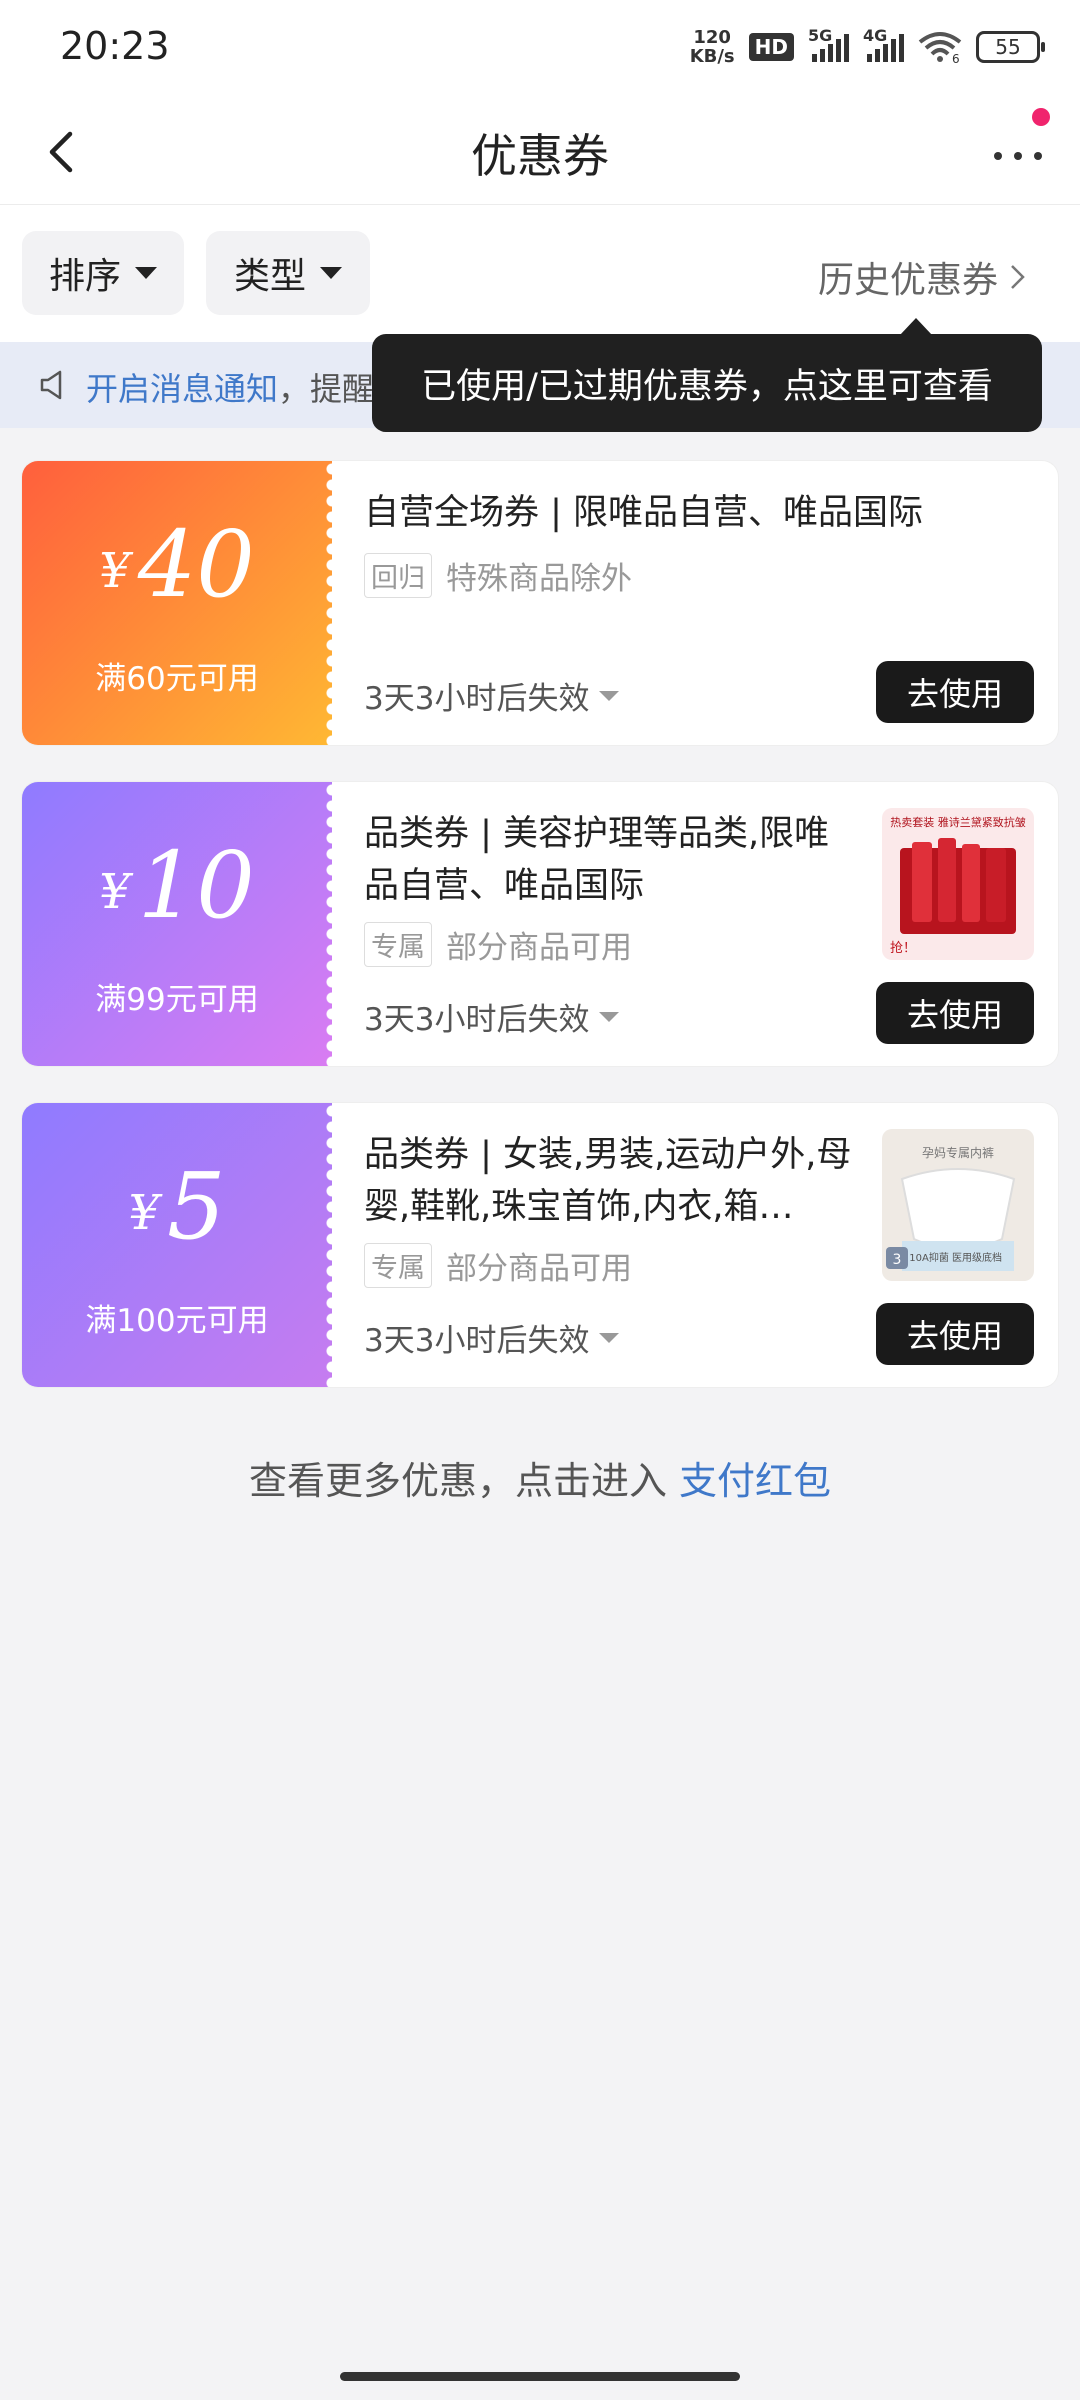 The width and height of the screenshot is (1080, 2400). I want to click on coupon-amount: ¥5, so click(177, 1206).